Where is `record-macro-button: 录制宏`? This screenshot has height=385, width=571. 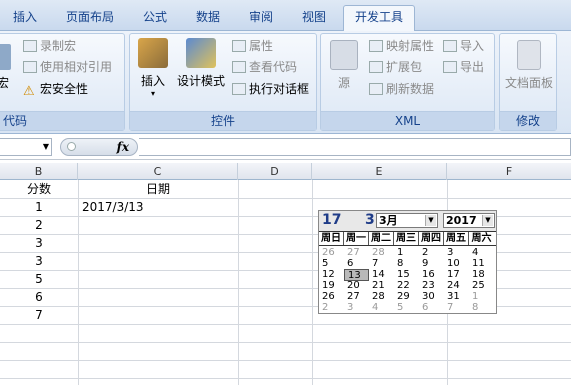 record-macro-button: 录制宏 is located at coordinates (49, 46).